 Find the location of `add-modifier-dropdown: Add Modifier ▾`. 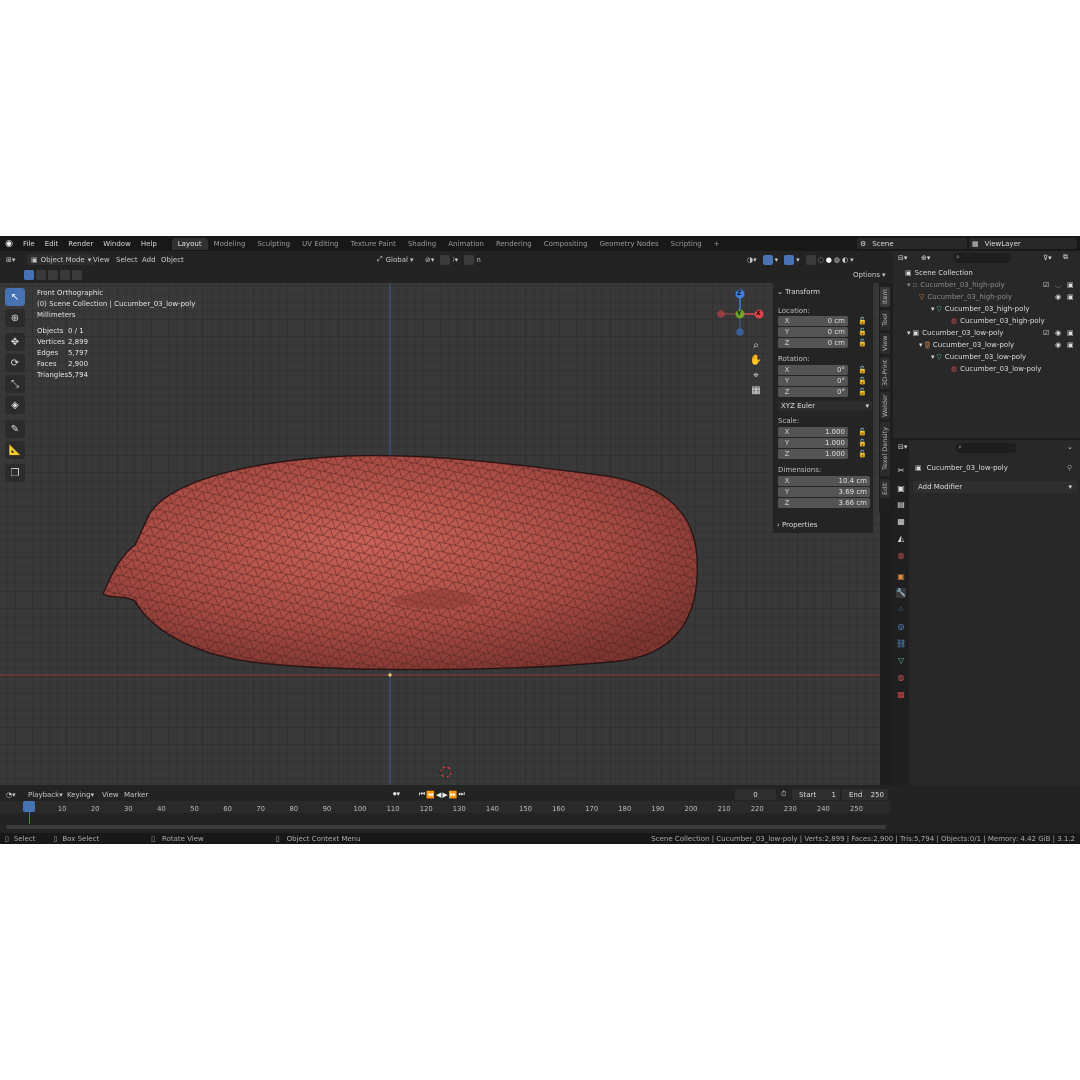

add-modifier-dropdown: Add Modifier ▾ is located at coordinates (995, 487).